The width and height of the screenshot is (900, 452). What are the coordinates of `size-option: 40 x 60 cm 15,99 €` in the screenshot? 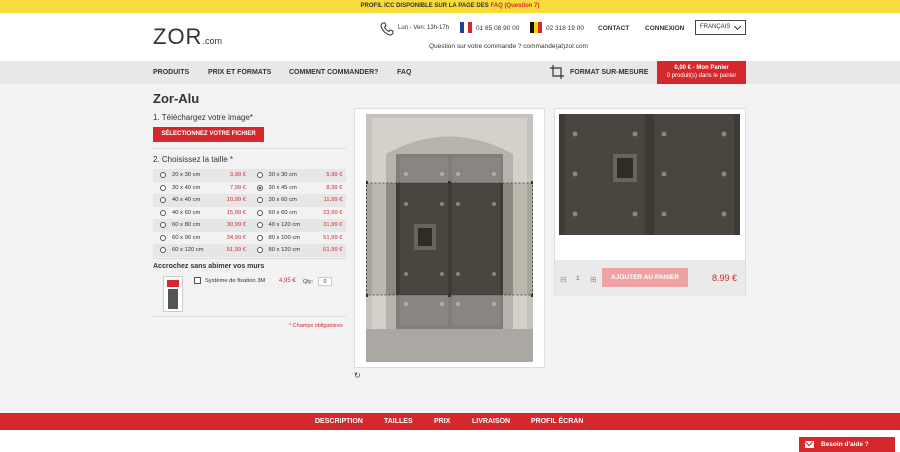 It's located at (201, 213).